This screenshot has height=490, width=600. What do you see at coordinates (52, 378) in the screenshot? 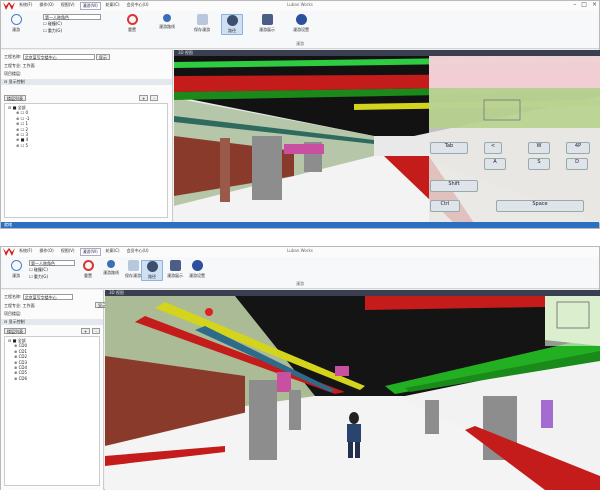
I see `tree-item: ⊕ CD6` at bounding box center [52, 378].